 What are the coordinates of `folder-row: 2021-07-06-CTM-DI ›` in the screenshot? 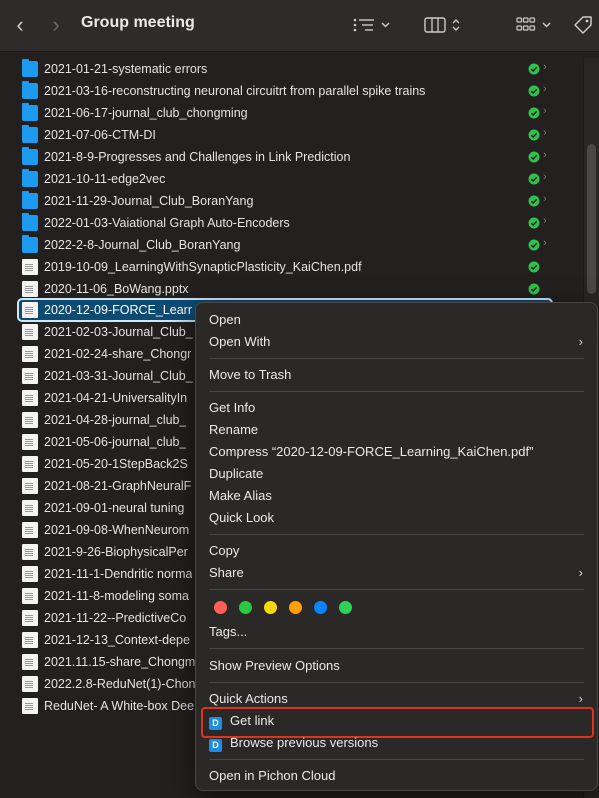 It's located at (287, 135).